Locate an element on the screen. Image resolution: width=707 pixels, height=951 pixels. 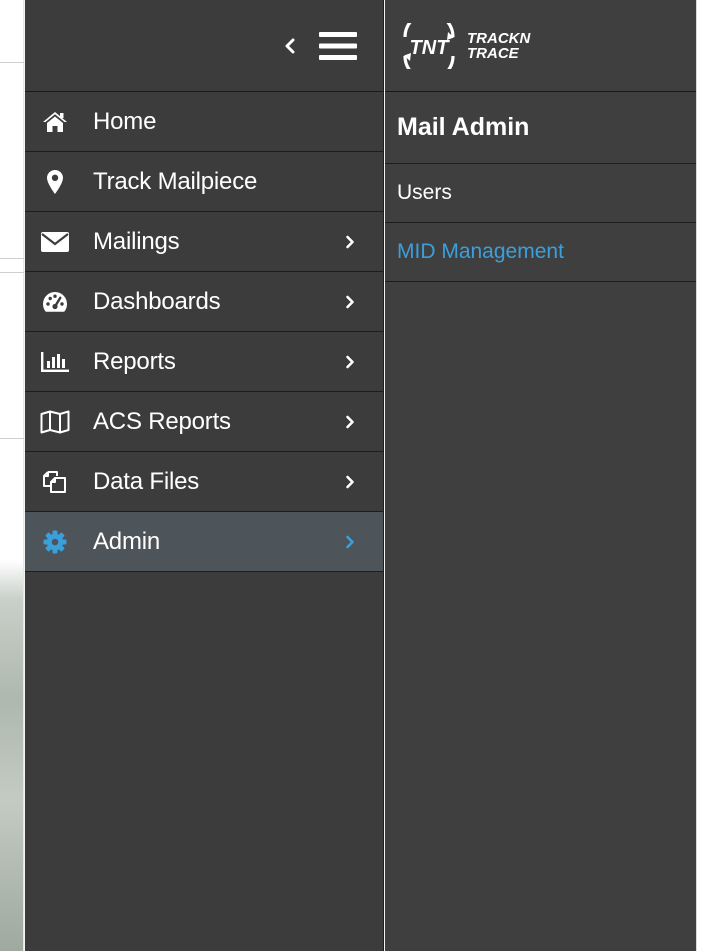
sidebar-item-label: Track Mailpiece is located at coordinates (175, 181).